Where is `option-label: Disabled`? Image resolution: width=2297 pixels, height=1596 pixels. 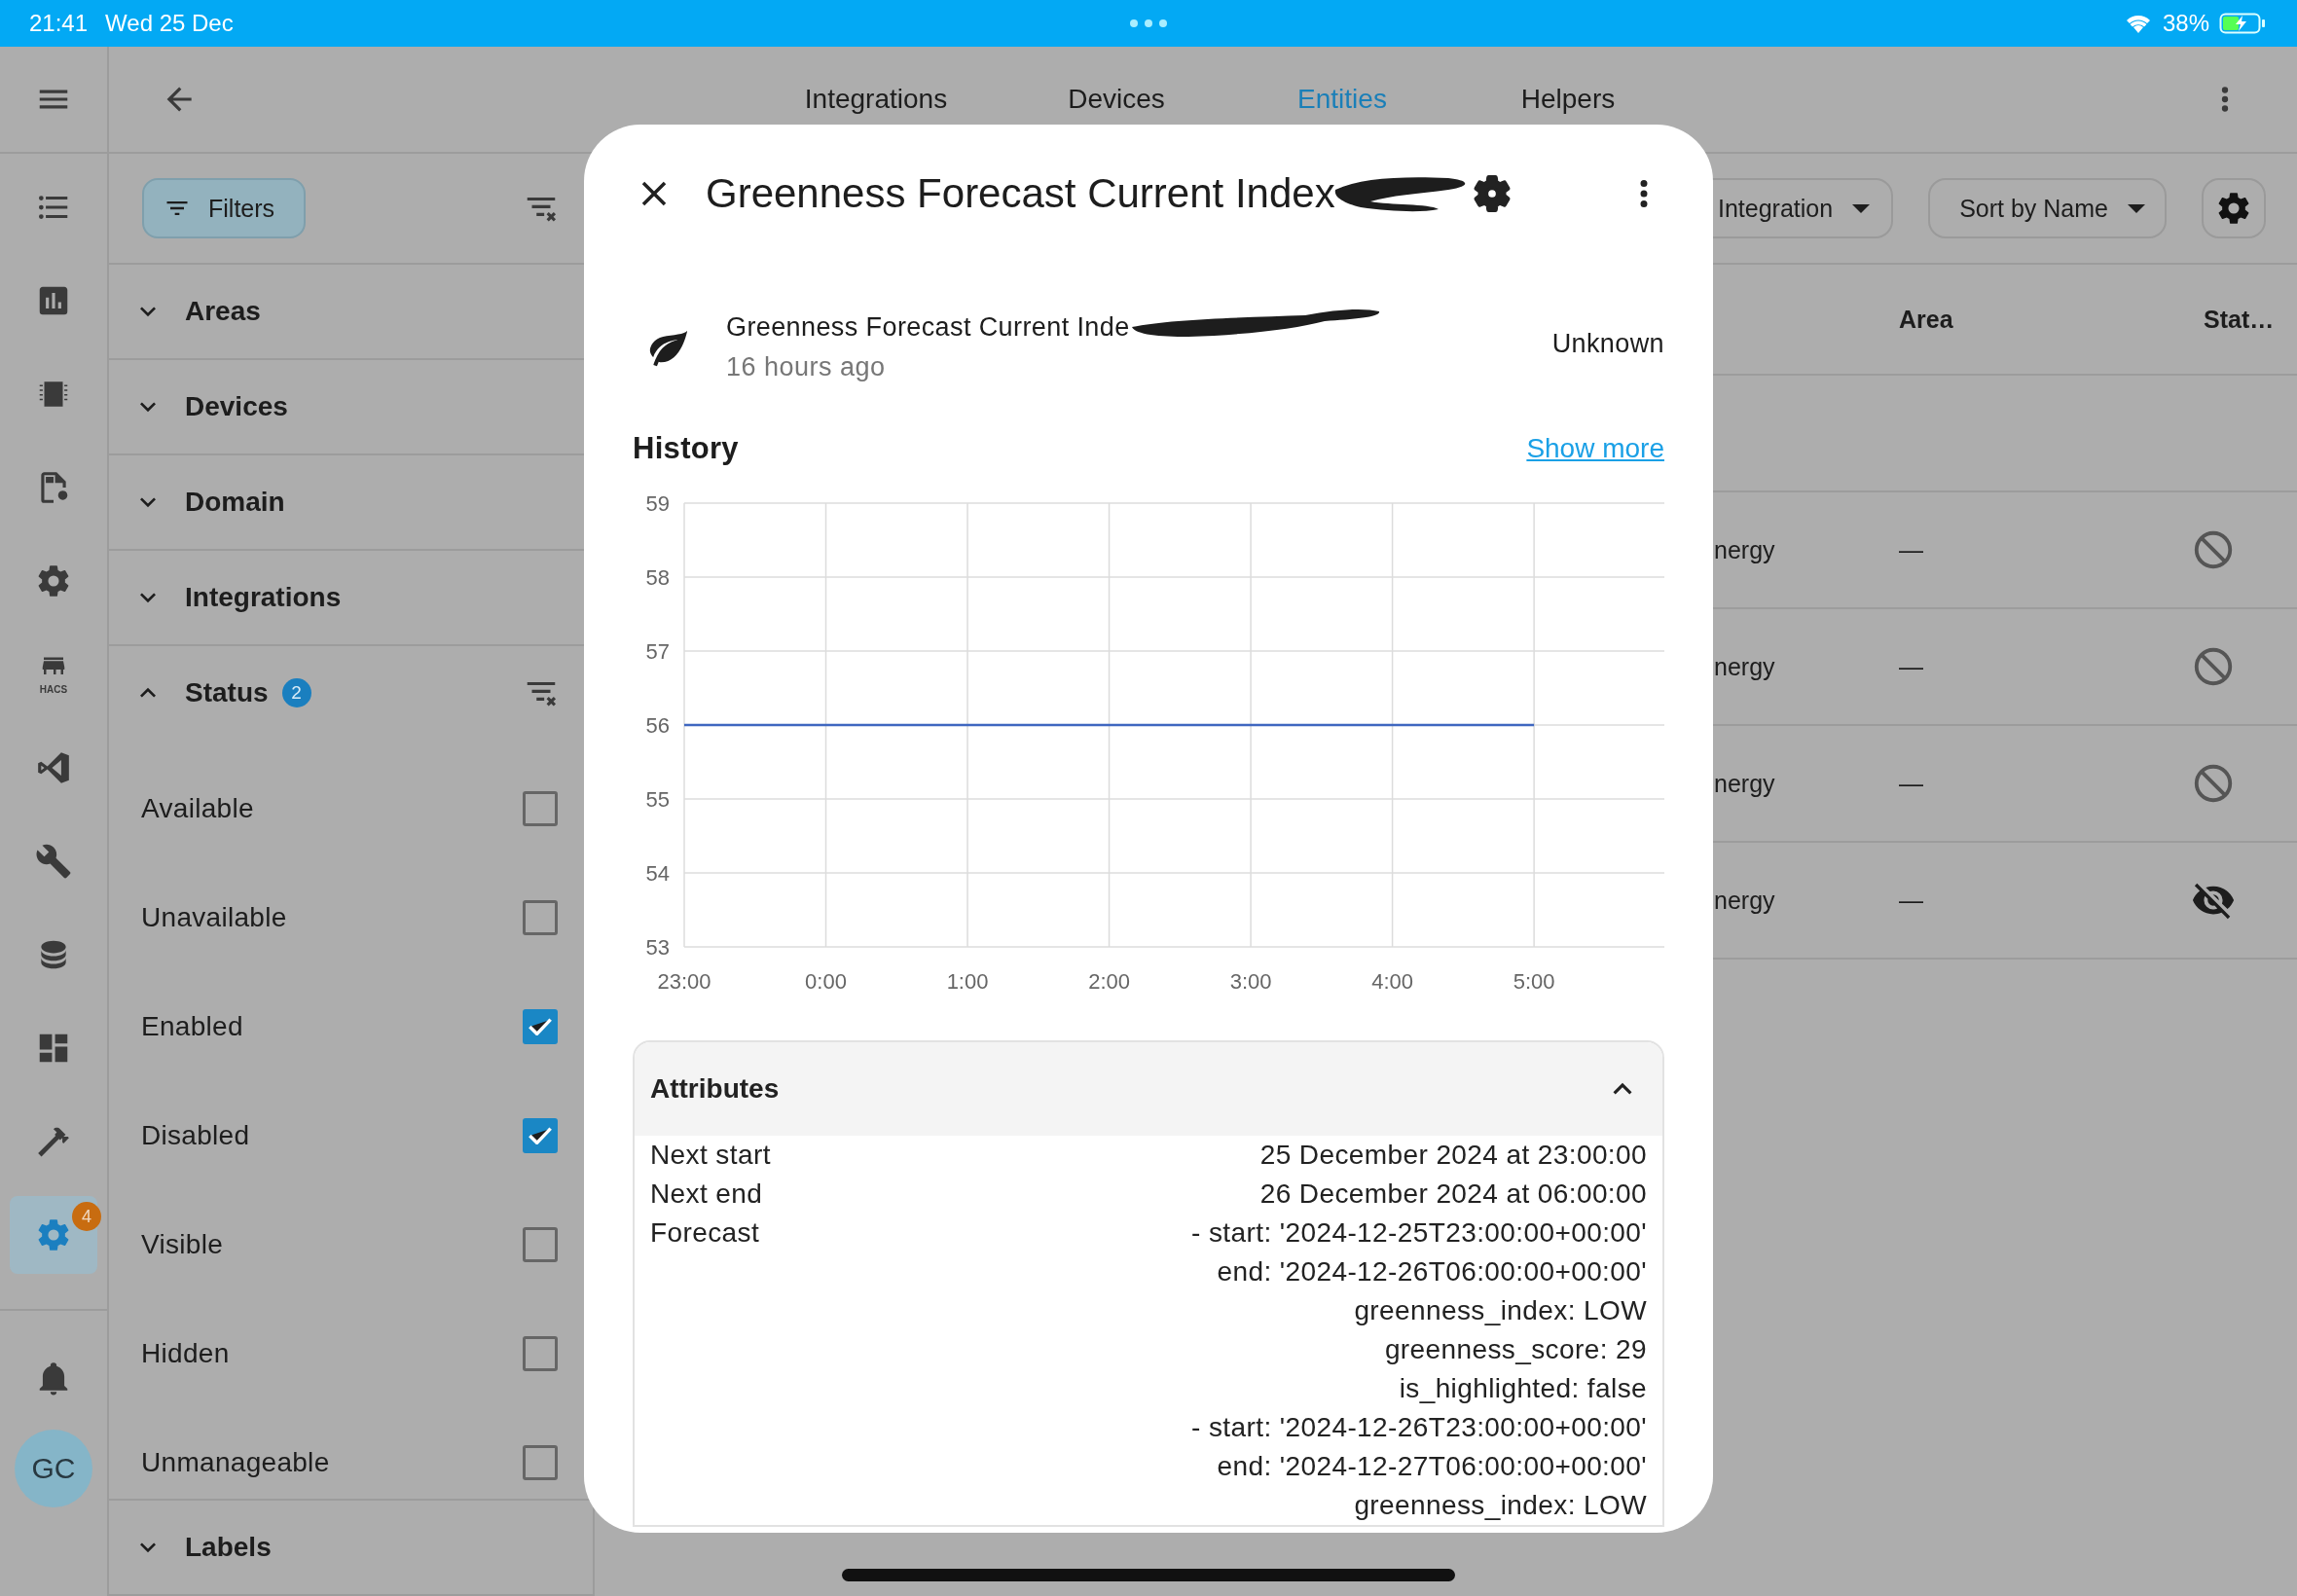 option-label: Disabled is located at coordinates (195, 1135).